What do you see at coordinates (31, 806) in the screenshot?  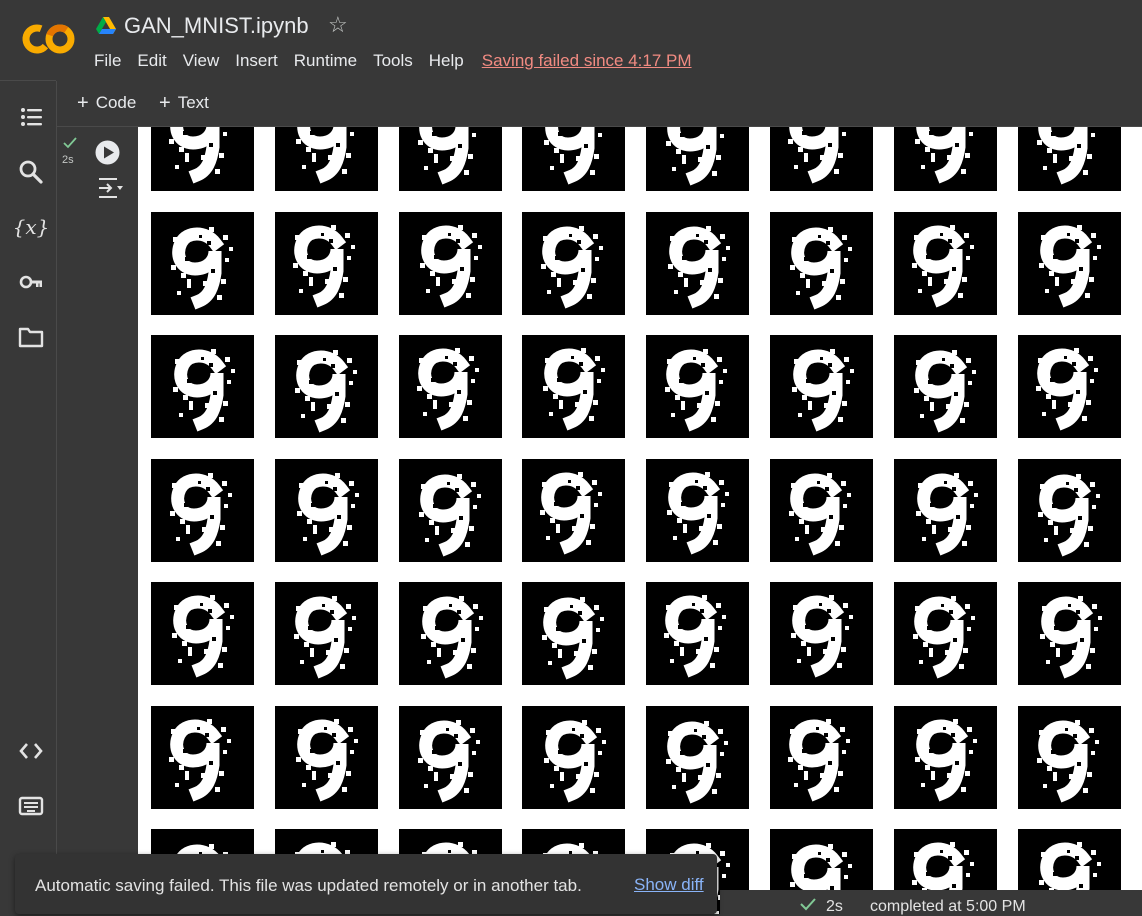 I see `command-palette-icon` at bounding box center [31, 806].